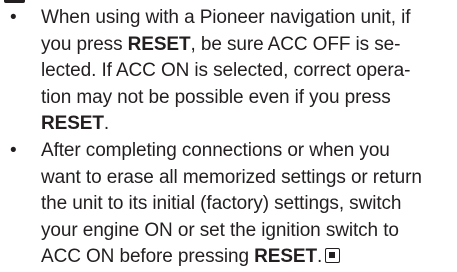 This screenshot has width=457, height=272. I want to click on text-line: you press RESET, be sure ACC OFF is se-, so click(221, 44).